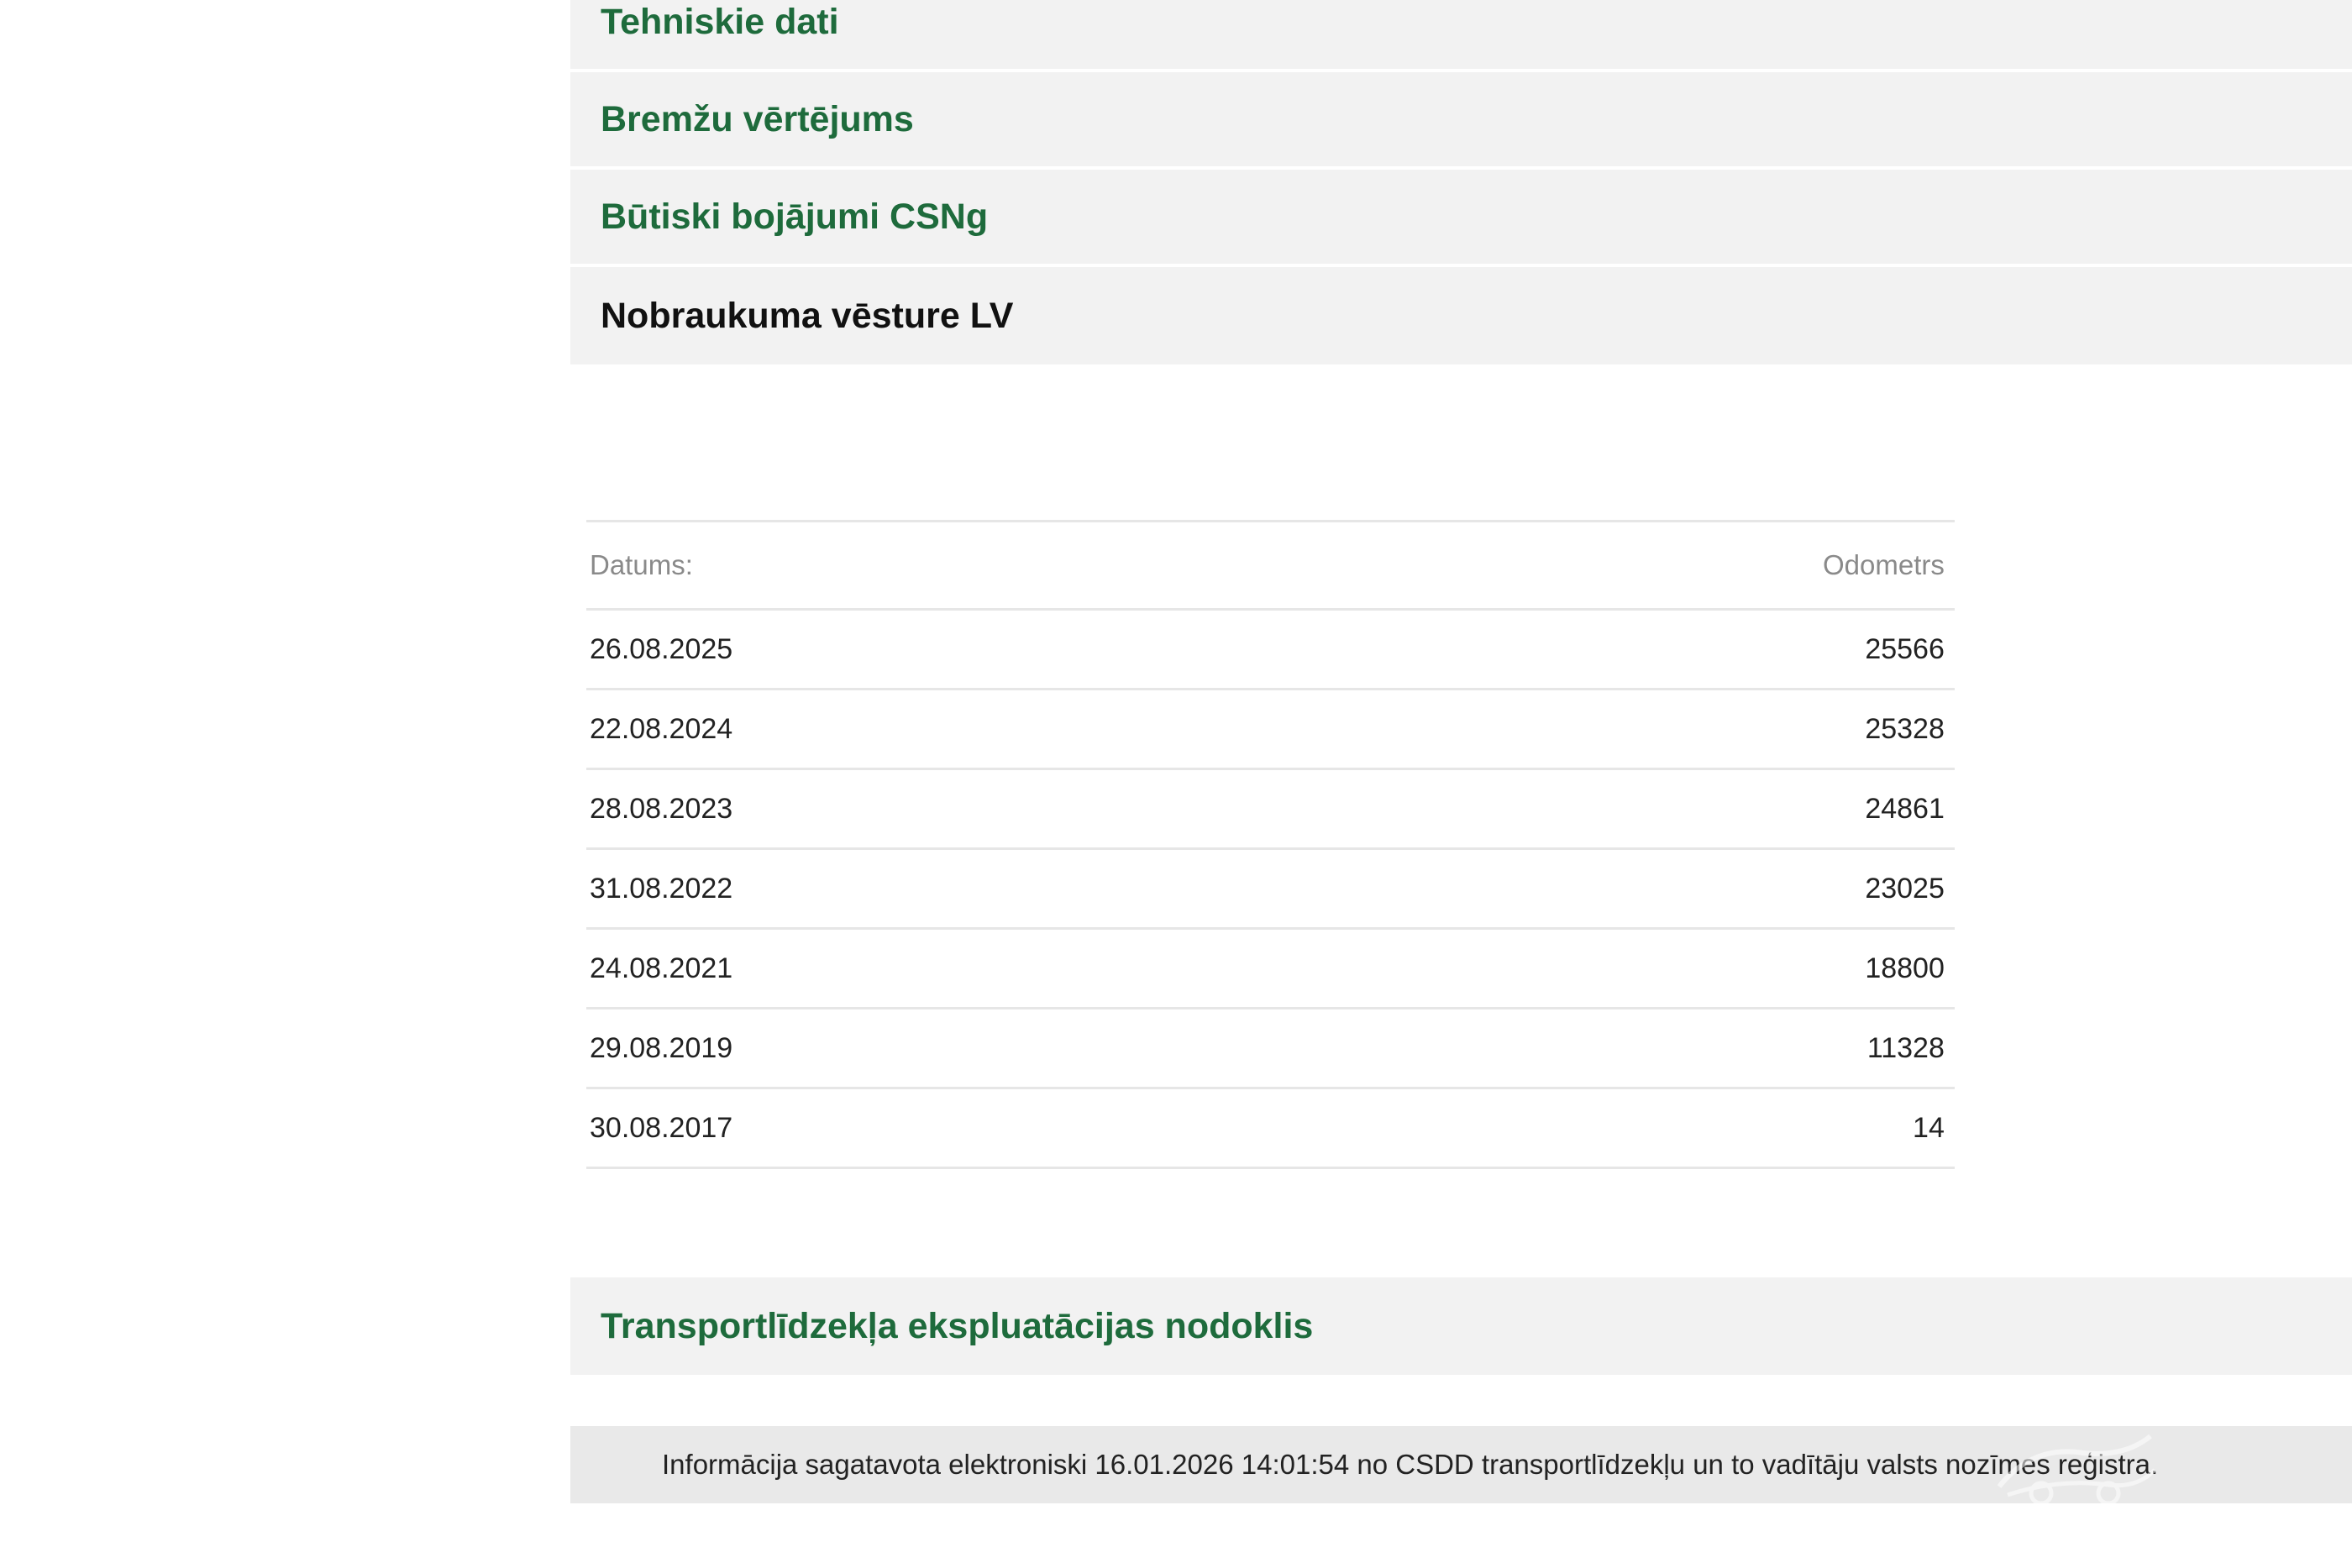  I want to click on row-odometer: 11328, so click(1883, 1047).